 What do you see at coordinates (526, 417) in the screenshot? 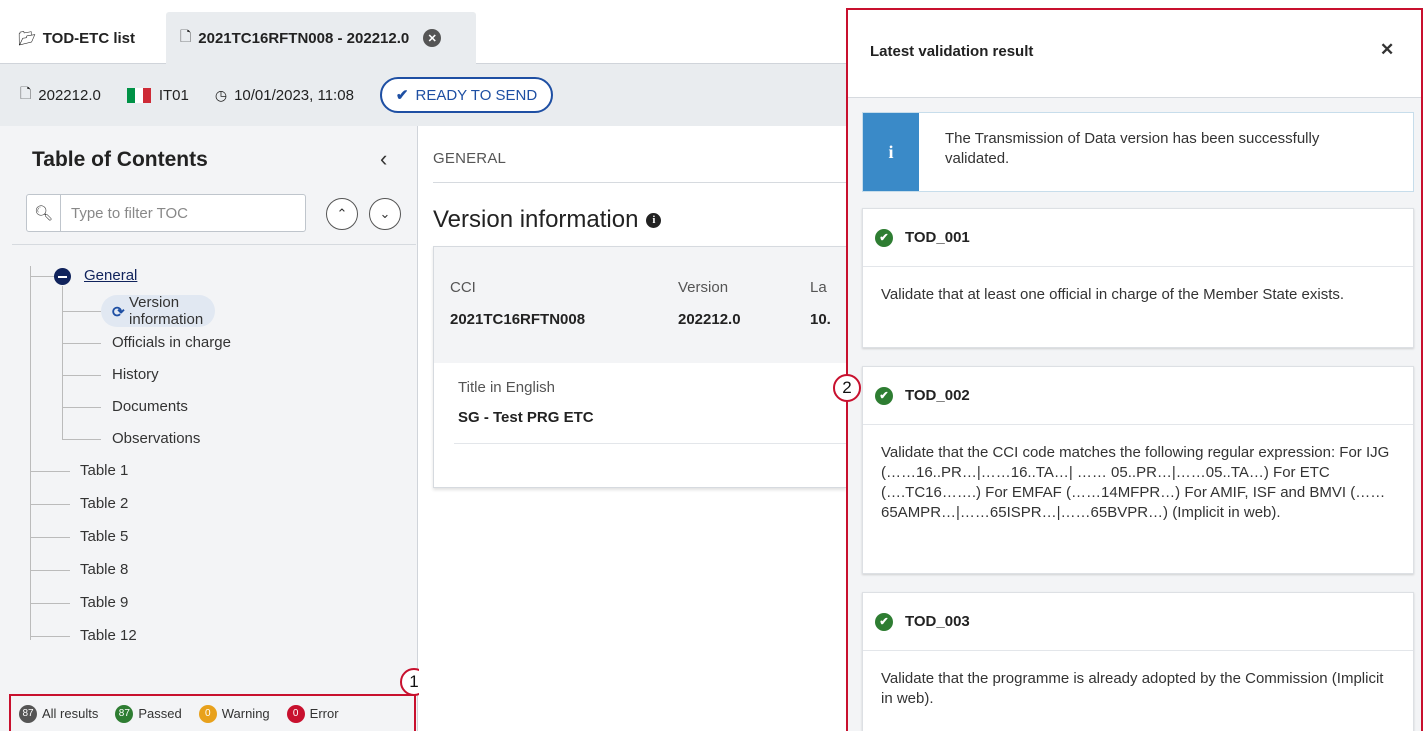
I see `title-english-value: SG - Test PRG ETC` at bounding box center [526, 417].